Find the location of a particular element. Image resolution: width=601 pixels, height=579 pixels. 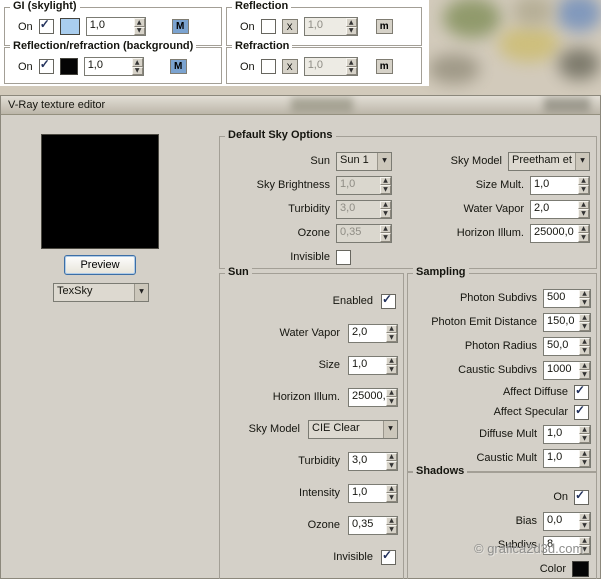

photon-subdivs-spinner: 500 ▲ ▼ is located at coordinates (567, 298).